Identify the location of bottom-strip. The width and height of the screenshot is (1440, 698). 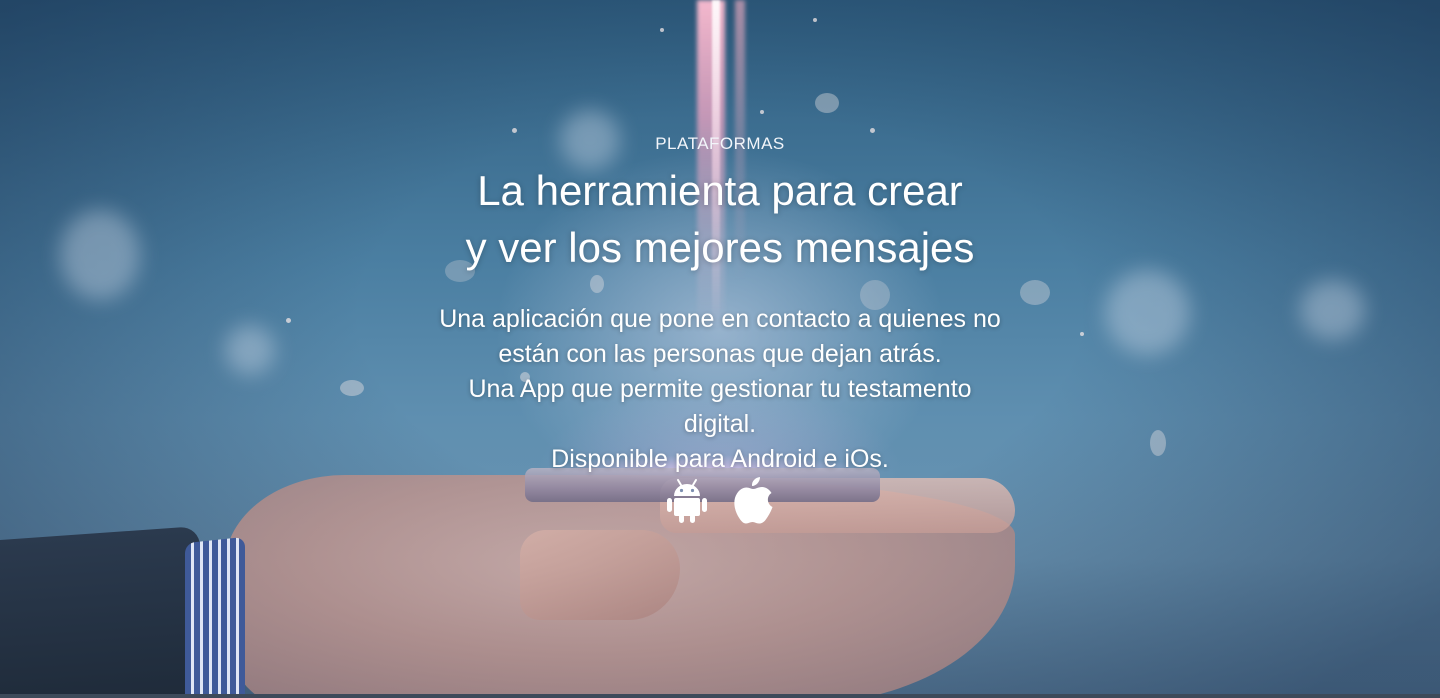
(720, 696).